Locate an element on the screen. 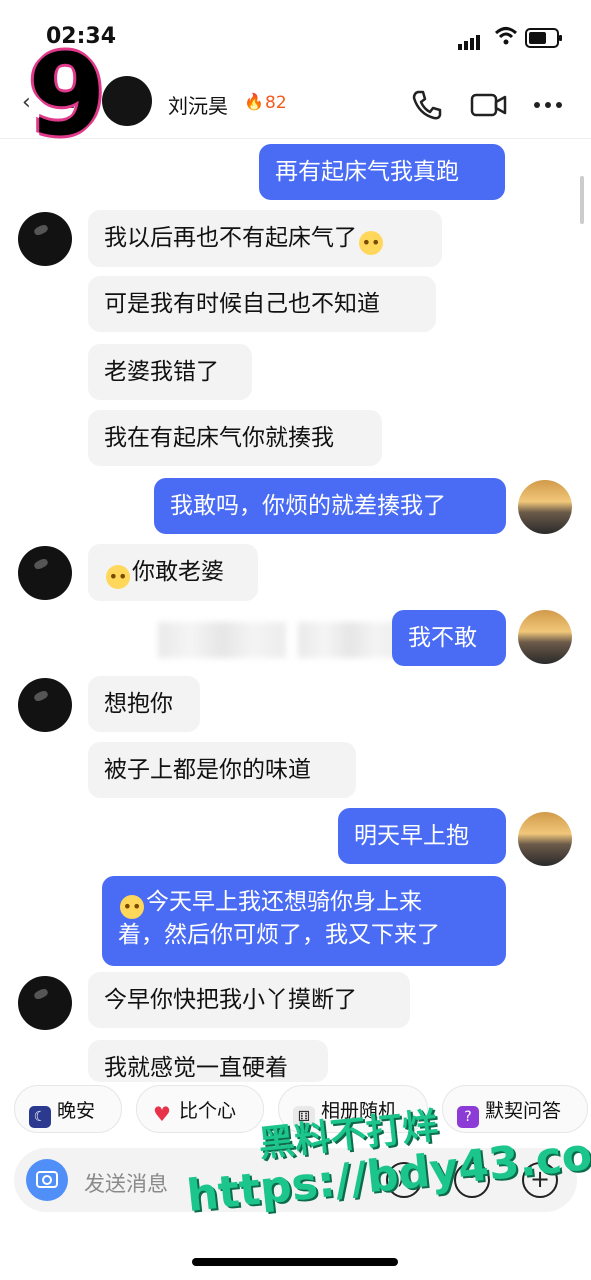 Image resolution: width=591 pixels, height=1280 pixels. question-icon: ? is located at coordinates (468, 1117).